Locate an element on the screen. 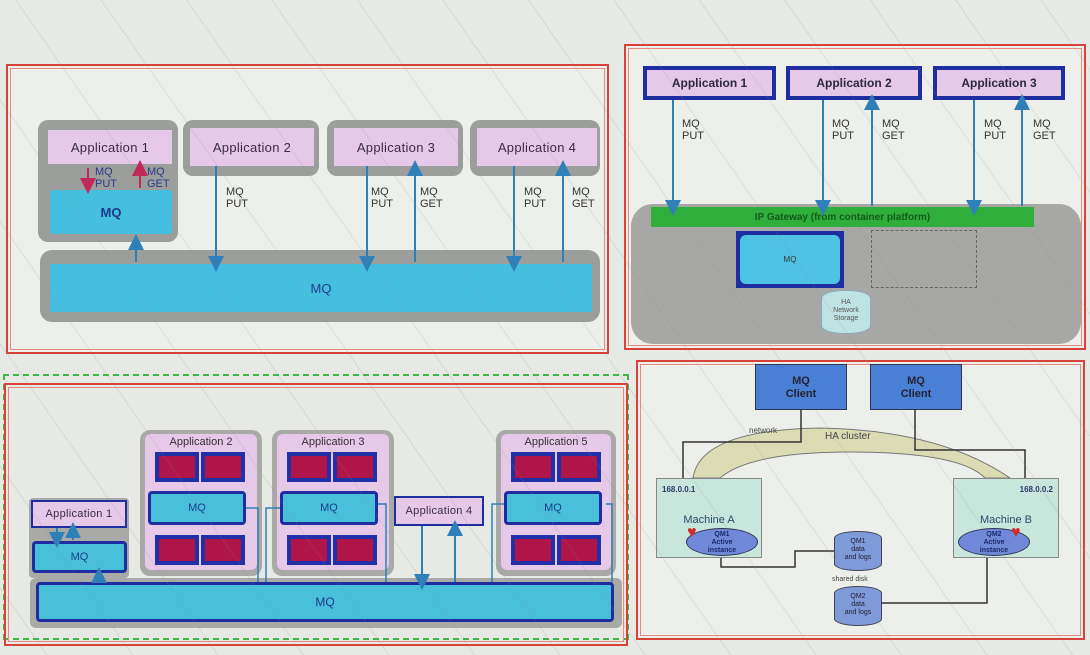  qm2-heart-icon: ♥ is located at coordinates (1016, 532).